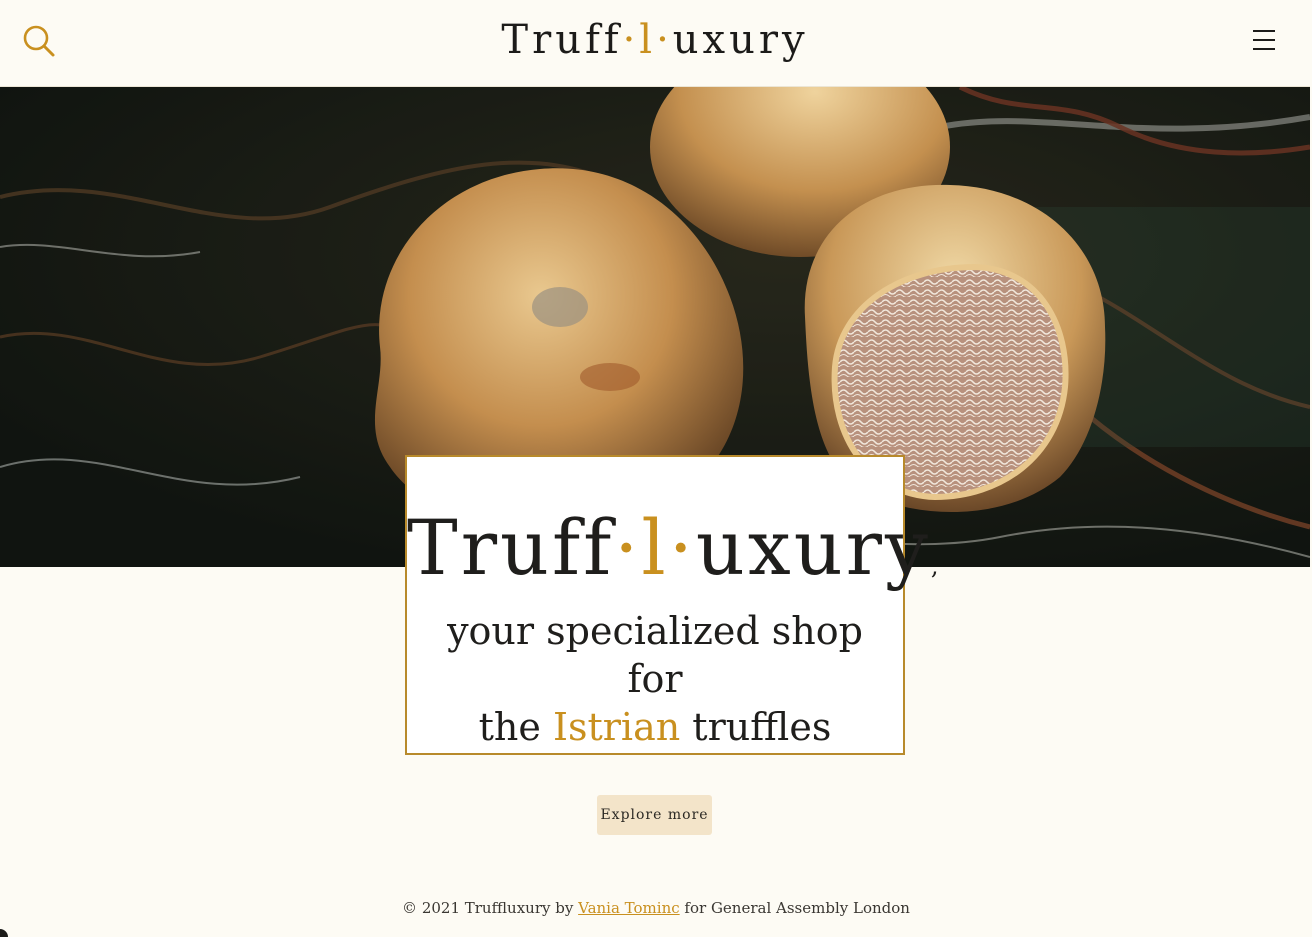  I want to click on menu-button, so click(1264, 40).